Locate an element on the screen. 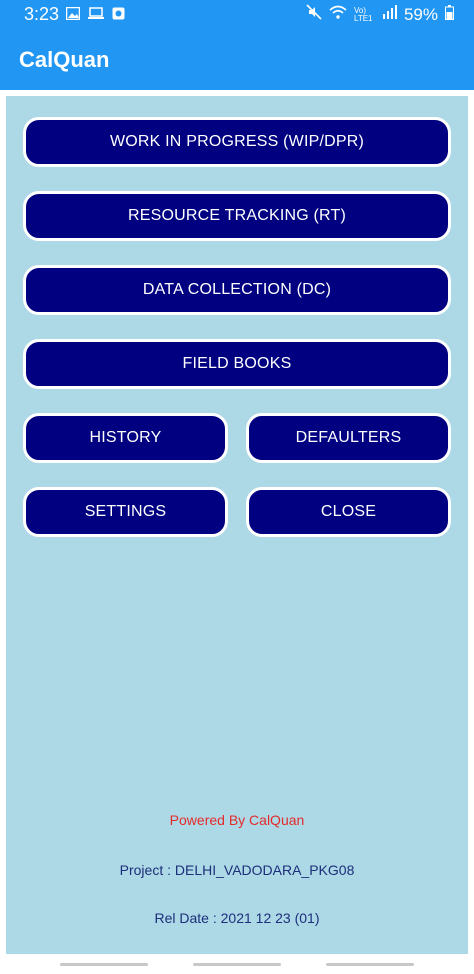  wip-button: WORK IN PROGRESS (WIP/DPR) is located at coordinates (237, 142).